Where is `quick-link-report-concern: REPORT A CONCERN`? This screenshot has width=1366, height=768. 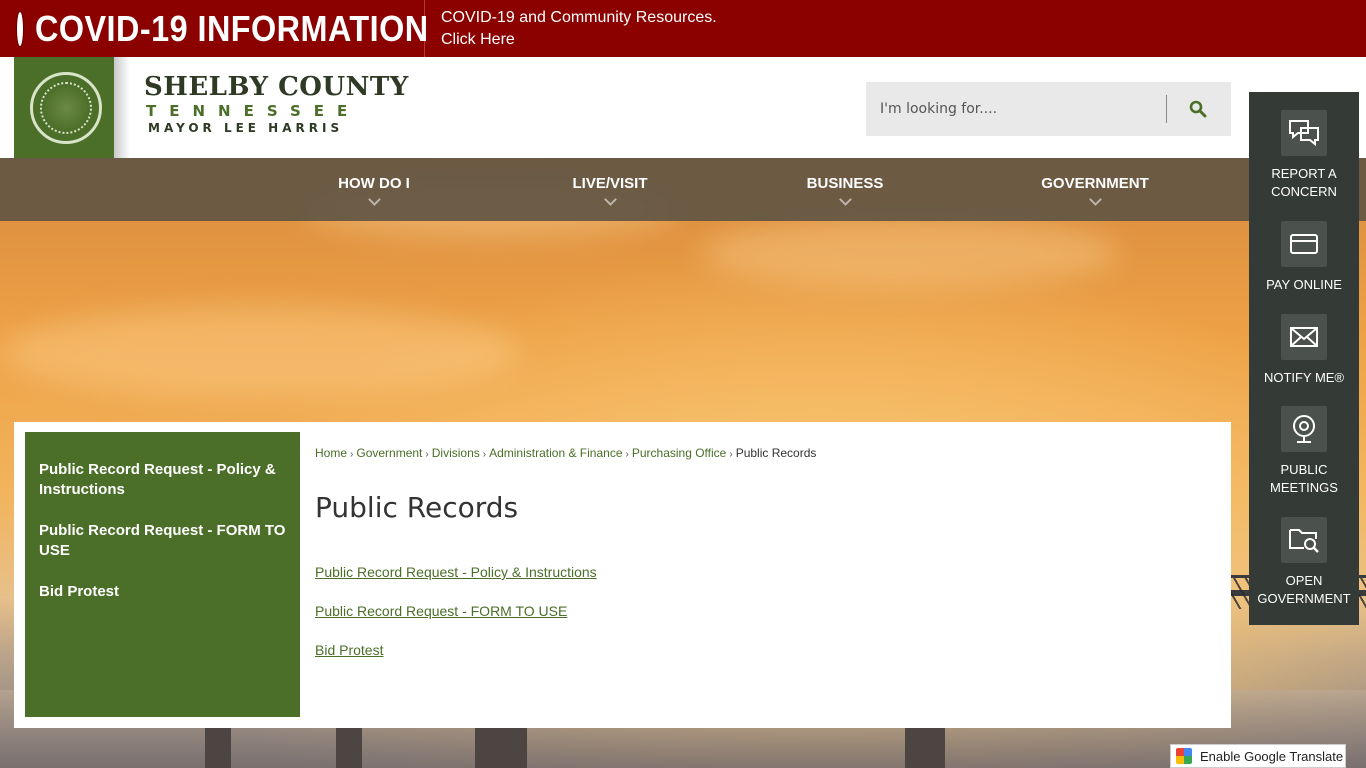
quick-link-report-concern: REPORT A CONCERN is located at coordinates (1304, 155).